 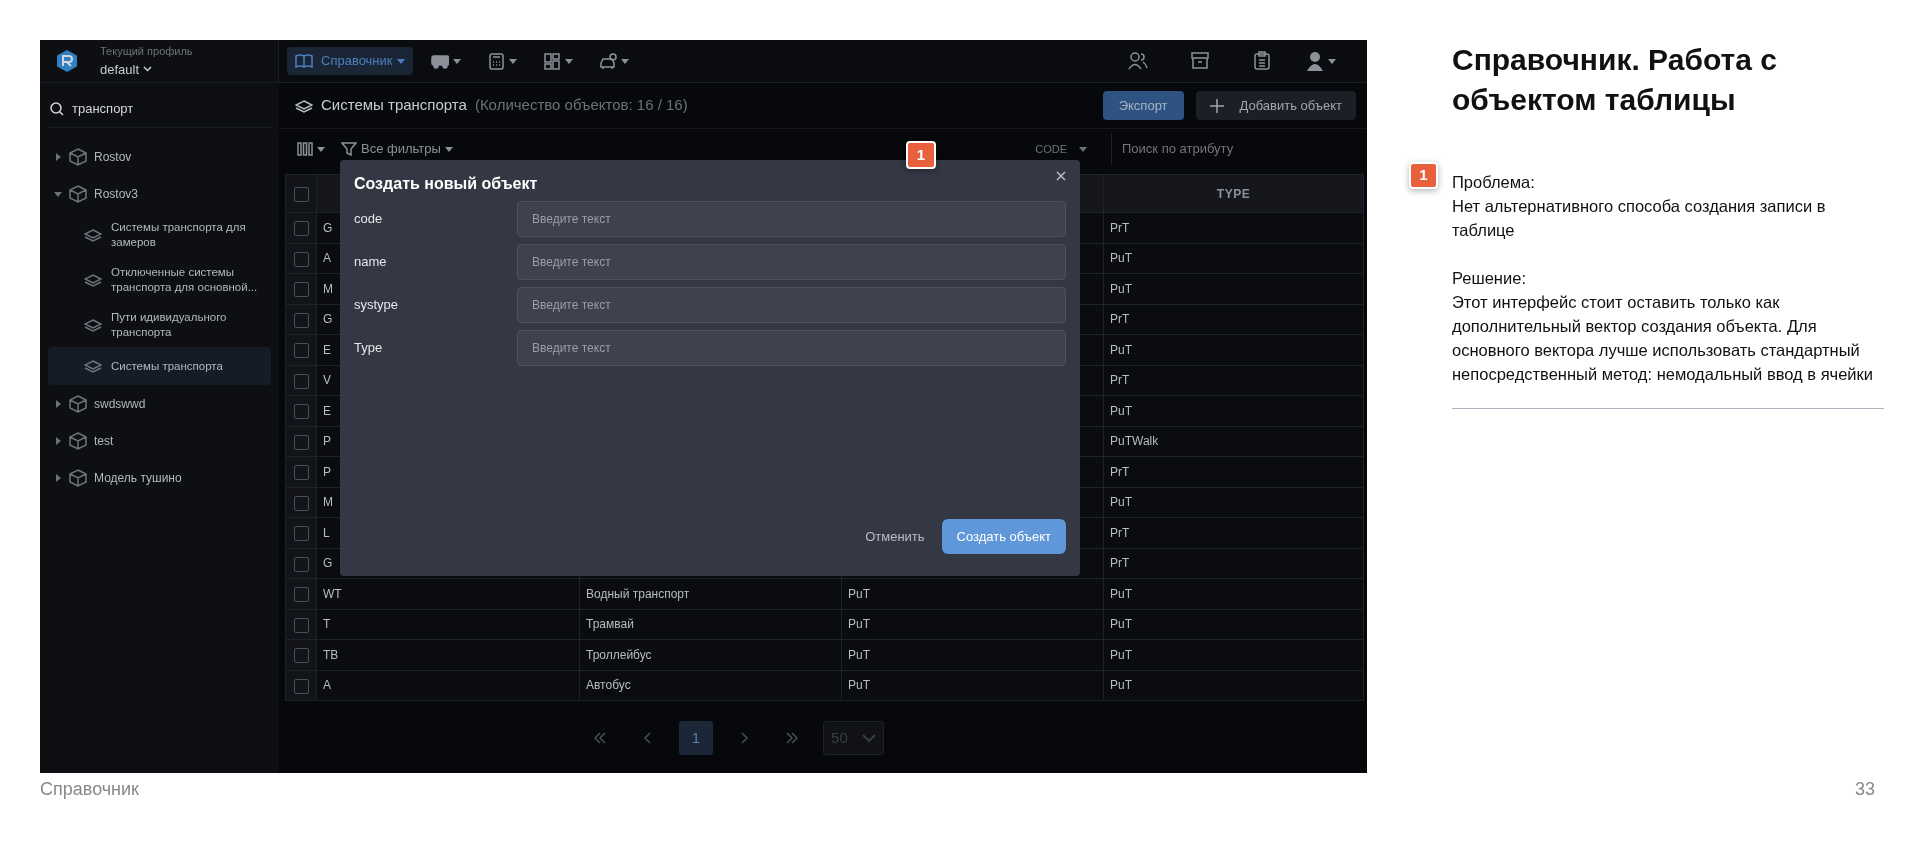 What do you see at coordinates (1134, 441) in the screenshot?
I see `table-cell: PuTWalk` at bounding box center [1134, 441].